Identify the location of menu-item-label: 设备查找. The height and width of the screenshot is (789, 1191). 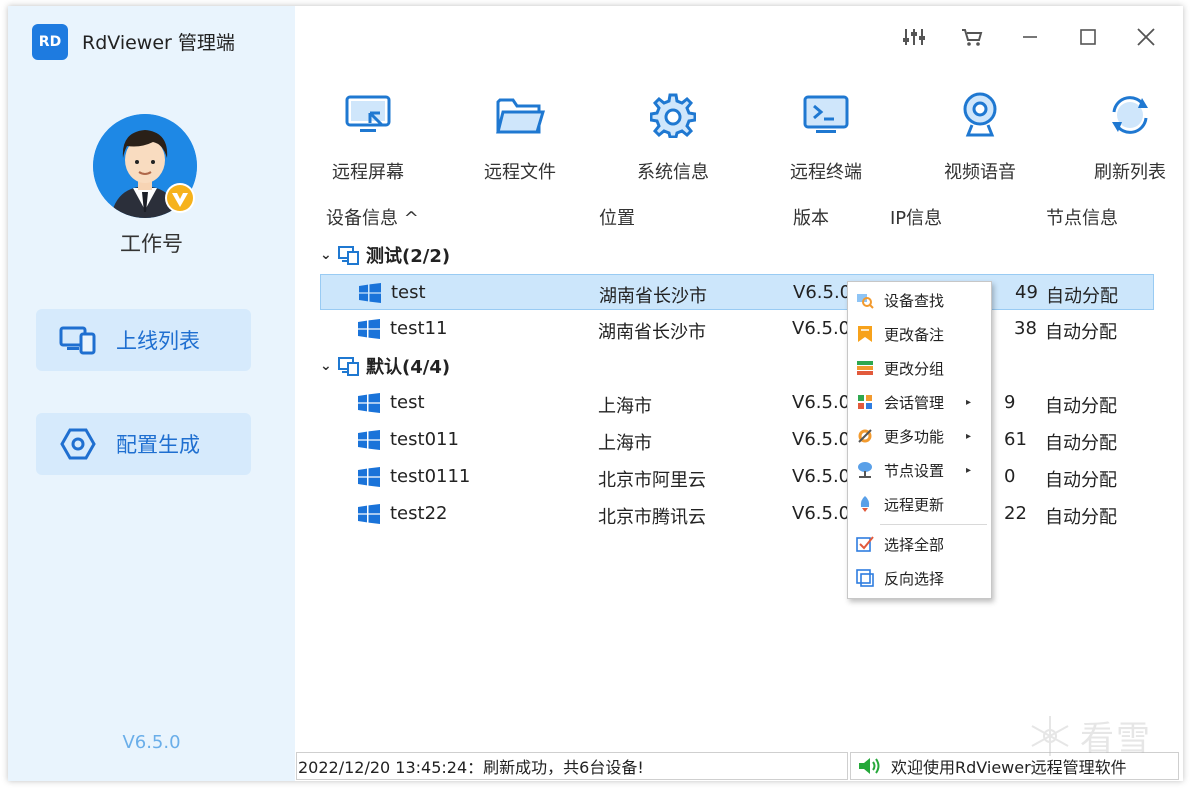
(914, 300).